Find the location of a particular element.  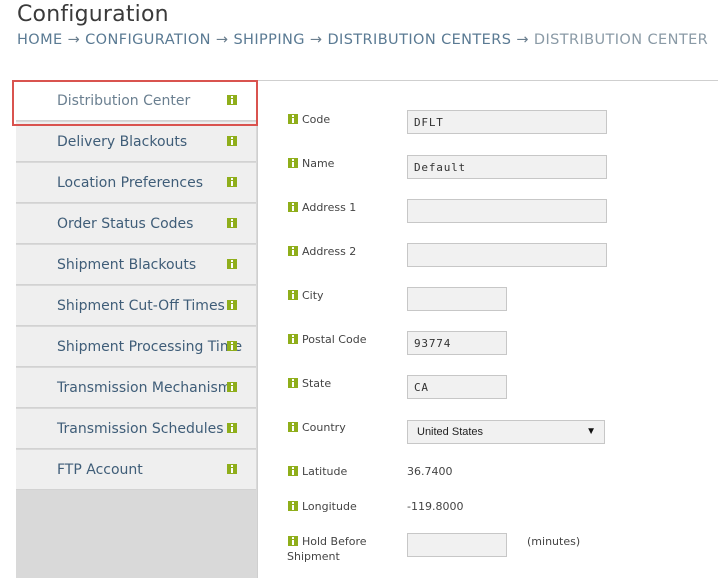

country-select-value: United States is located at coordinates (450, 432).